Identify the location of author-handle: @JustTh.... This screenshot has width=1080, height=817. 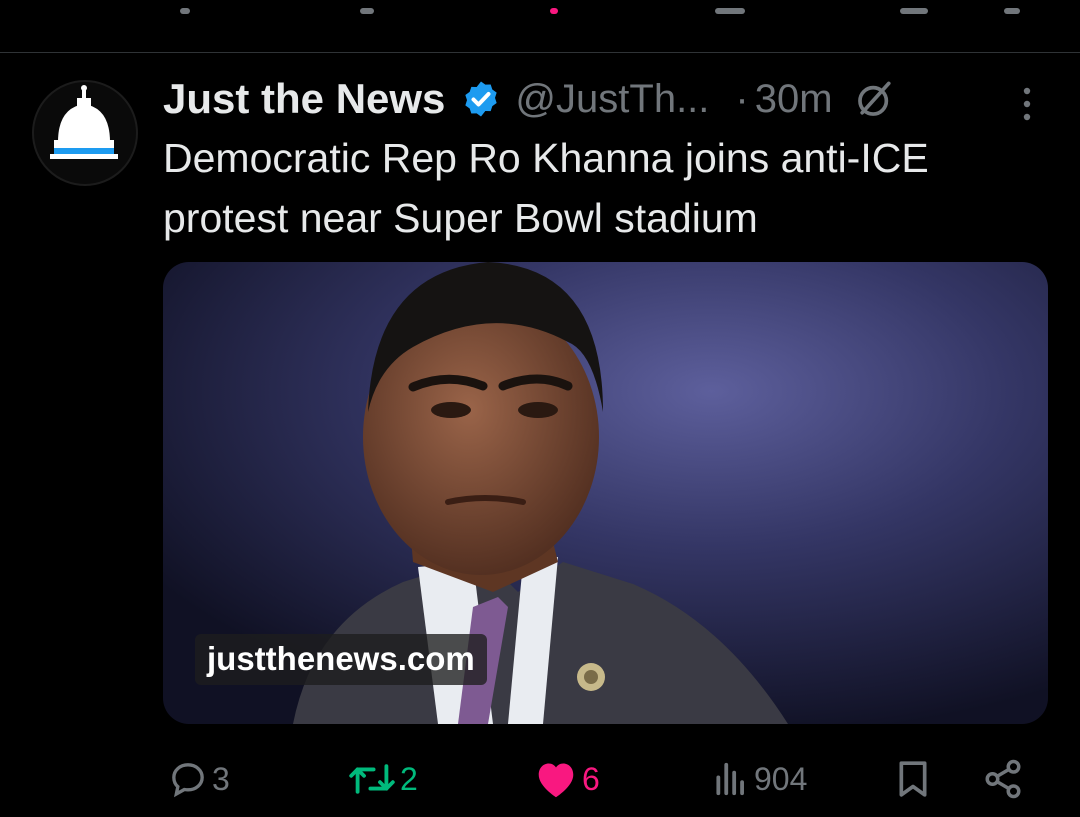
(612, 99).